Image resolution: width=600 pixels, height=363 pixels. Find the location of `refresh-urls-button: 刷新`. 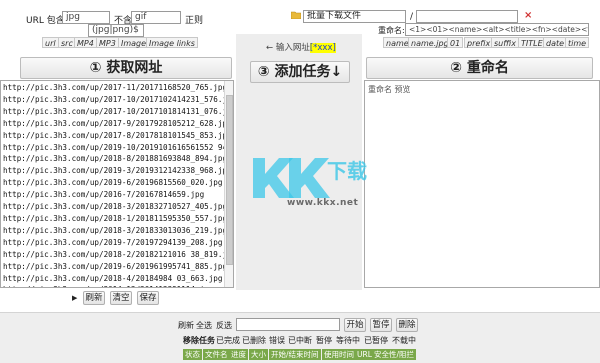

refresh-urls-button: 刷新 is located at coordinates (94, 298).